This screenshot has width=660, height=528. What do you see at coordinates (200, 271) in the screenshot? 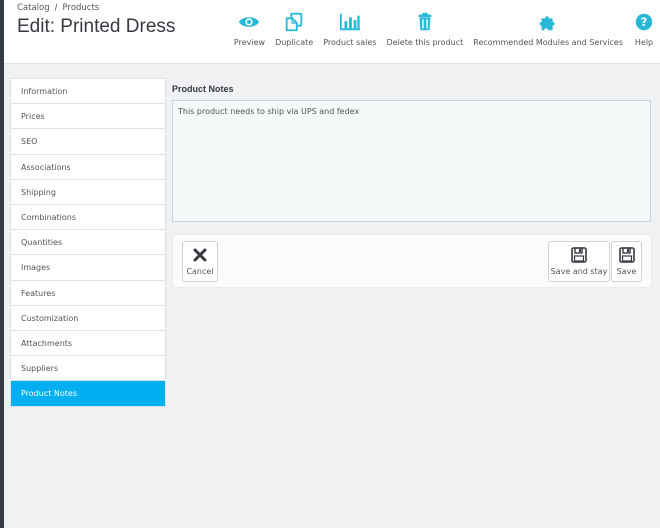
I see `cancel-label: Cancel` at bounding box center [200, 271].